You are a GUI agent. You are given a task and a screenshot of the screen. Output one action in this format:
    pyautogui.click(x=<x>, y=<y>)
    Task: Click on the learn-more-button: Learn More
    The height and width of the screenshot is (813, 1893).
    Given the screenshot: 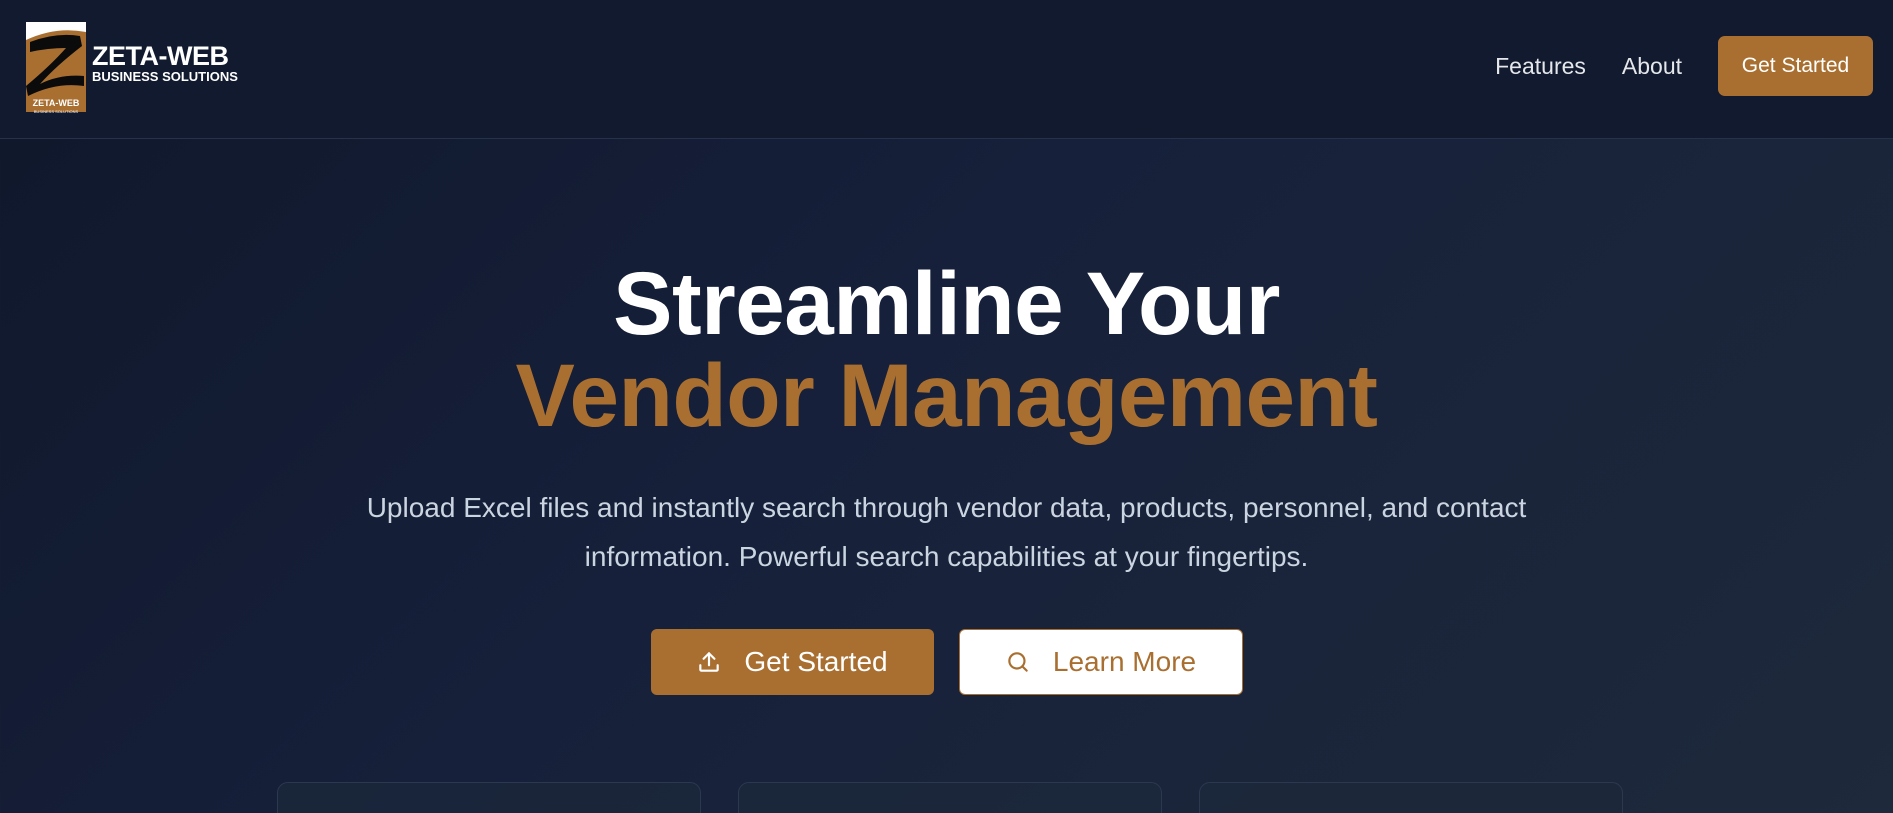 What is the action you would take?
    pyautogui.click(x=1100, y=662)
    